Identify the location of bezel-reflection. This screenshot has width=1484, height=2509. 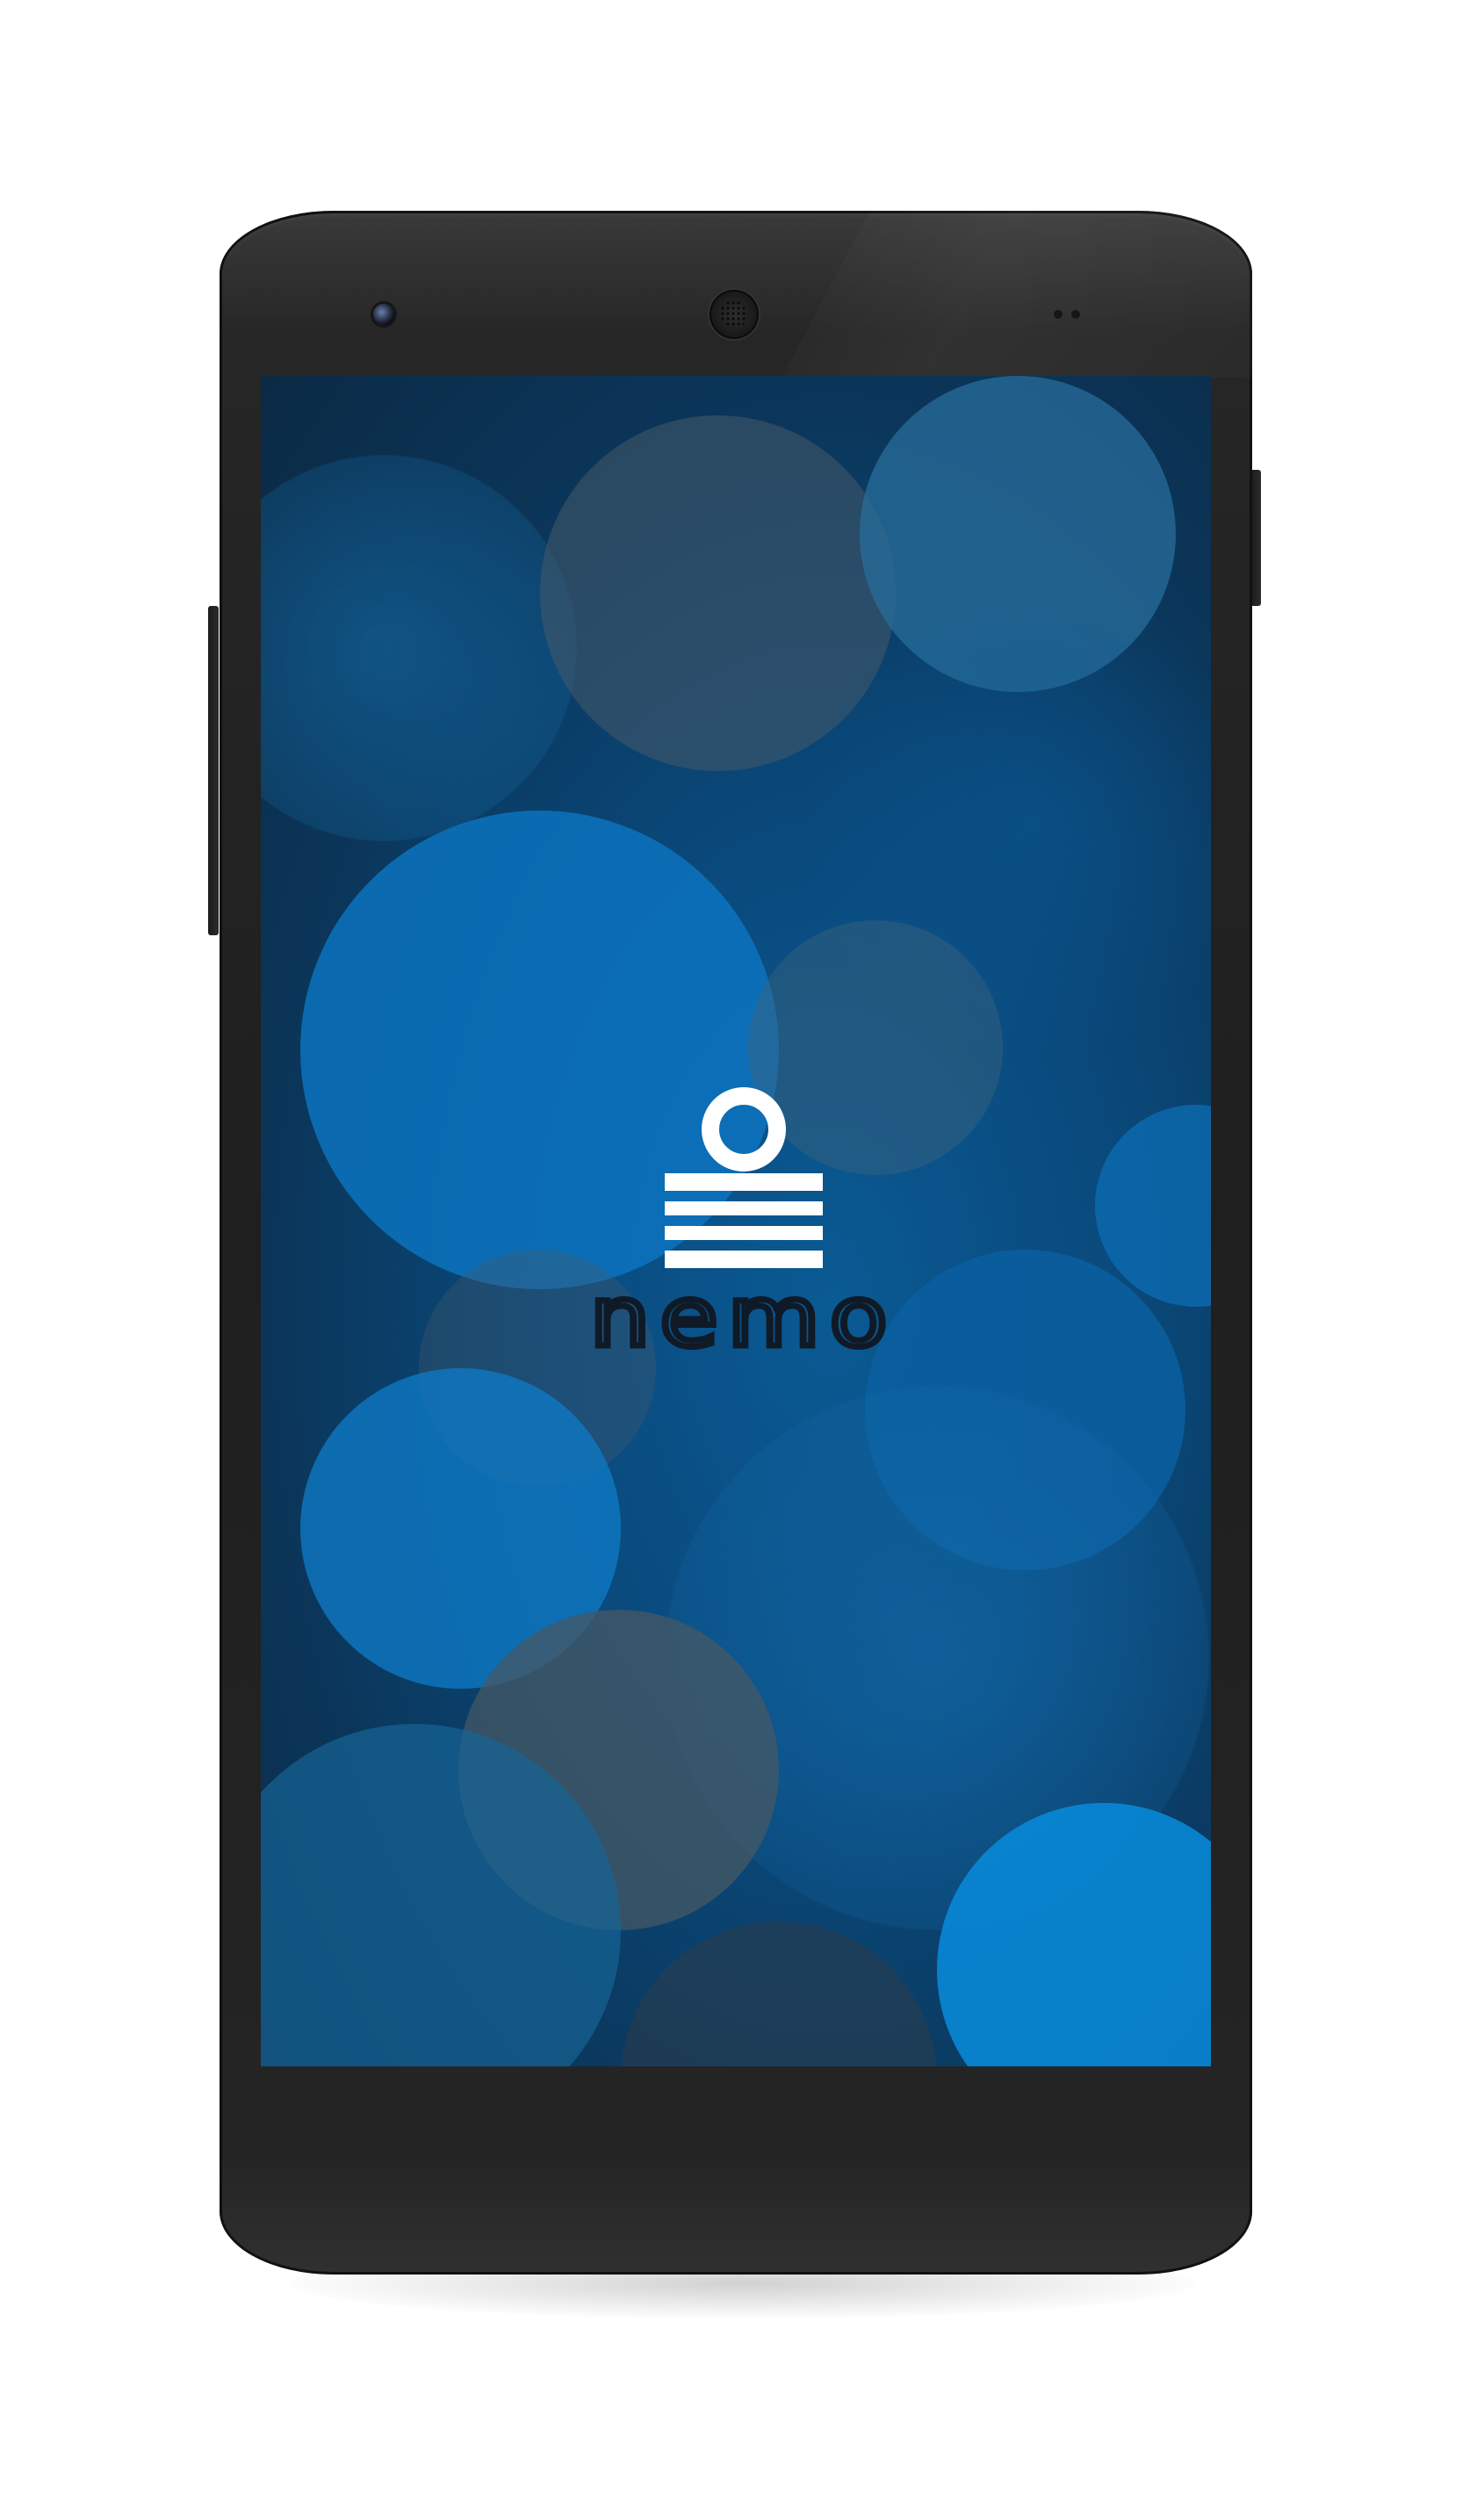
(1017, 294).